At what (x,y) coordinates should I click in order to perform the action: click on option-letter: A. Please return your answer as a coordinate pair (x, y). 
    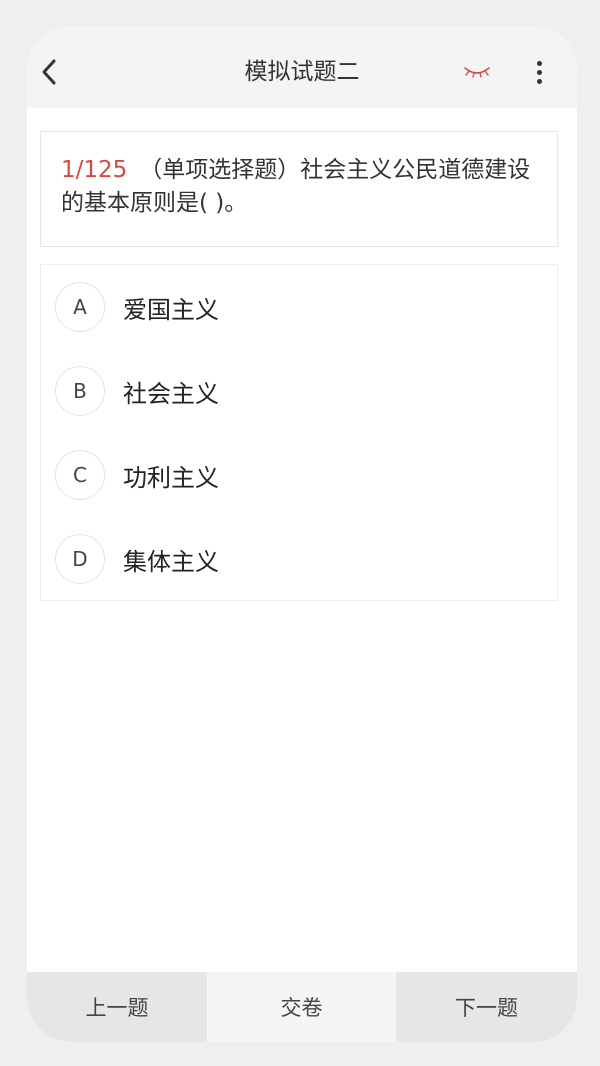
    Looking at the image, I should click on (80, 307).